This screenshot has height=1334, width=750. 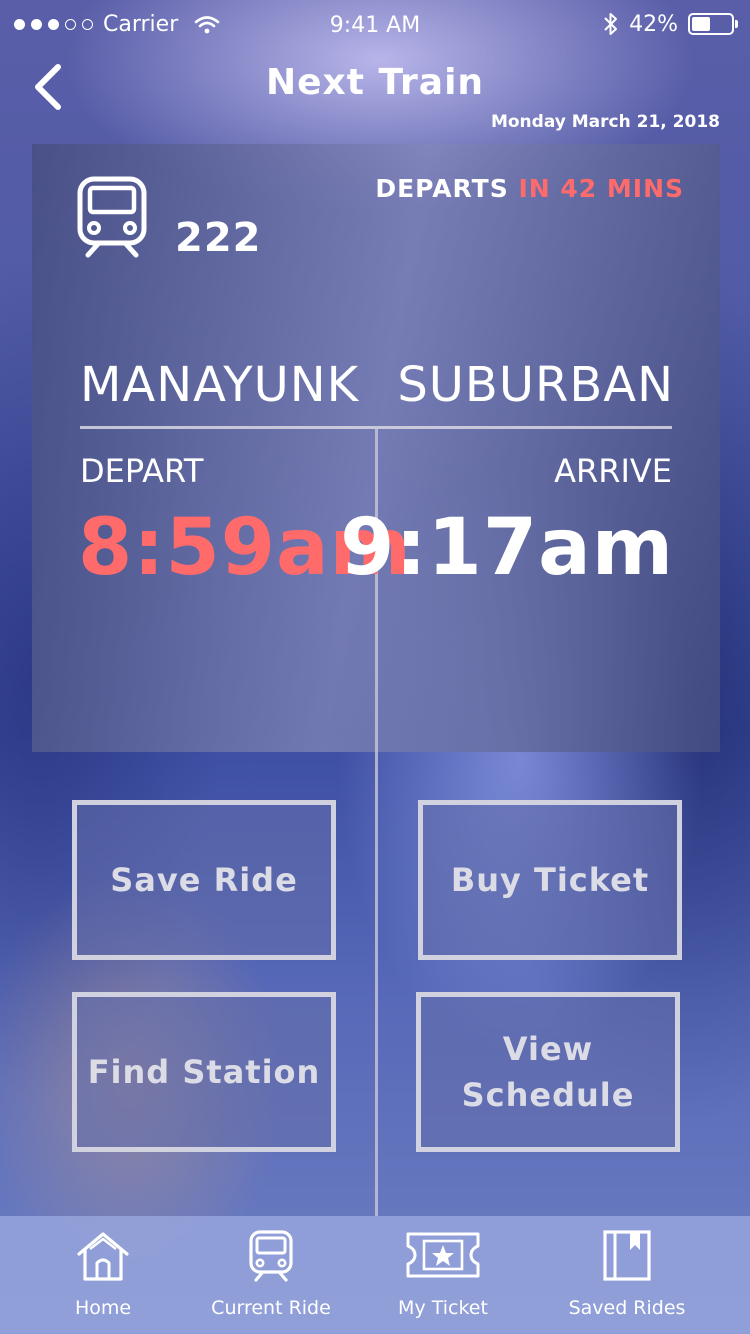 What do you see at coordinates (271, 1308) in the screenshot?
I see `tab-current-ride-label: Current Ride` at bounding box center [271, 1308].